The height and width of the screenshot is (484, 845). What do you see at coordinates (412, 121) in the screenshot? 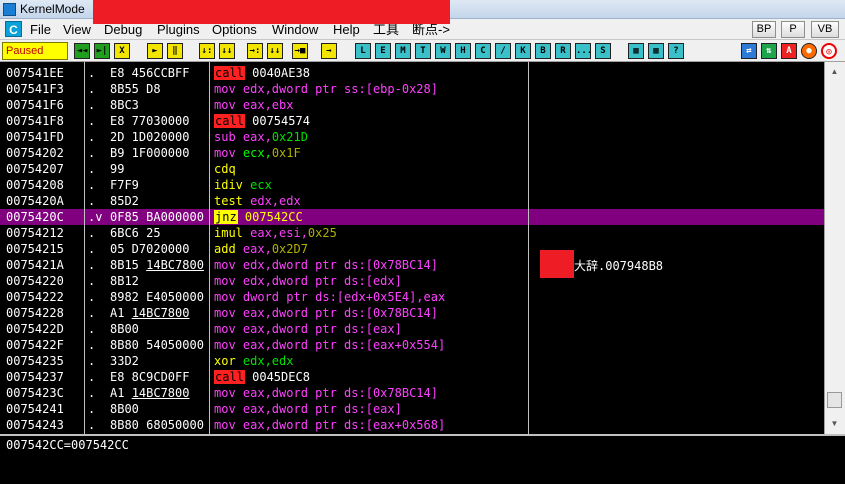
I see `disasm-row: 007541F8. E8 77030000 call 00754574` at bounding box center [412, 121].